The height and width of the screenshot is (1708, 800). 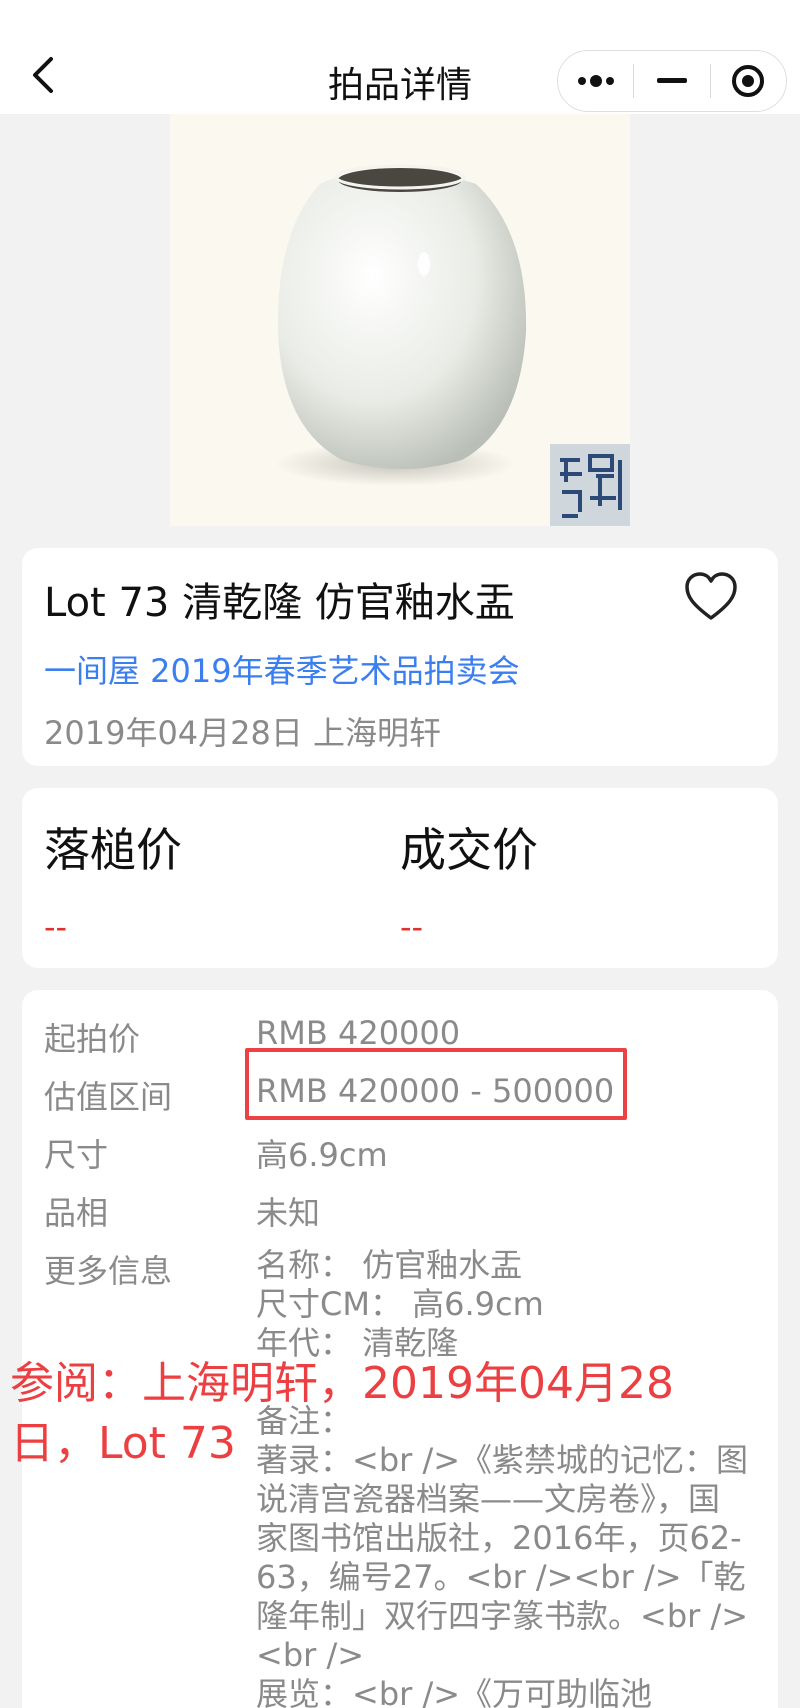 I want to click on reference-annotation: 参阅：上海明轩，2019年04月28 日，Lot 73, so click(x=360, y=1414).